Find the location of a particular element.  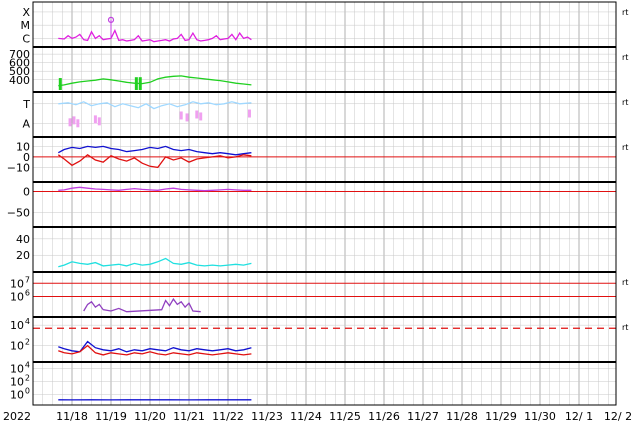

x-tick-label: 11/30 is located at coordinates (540, 416).